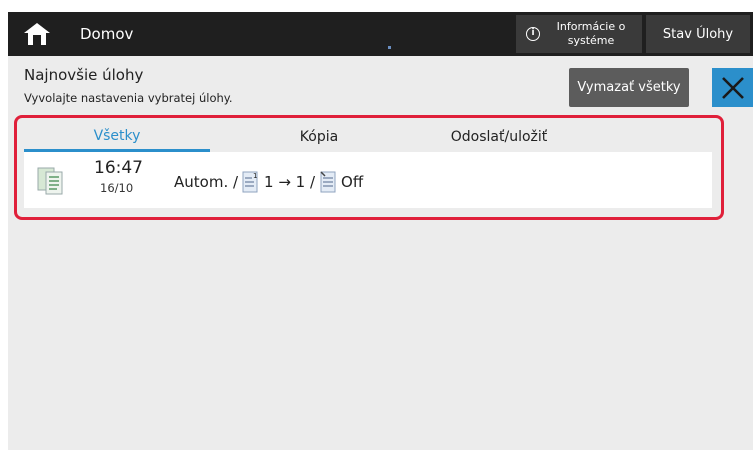  What do you see at coordinates (499, 137) in the screenshot?
I see `tab-send-save: Odoslať/uložiť` at bounding box center [499, 137].